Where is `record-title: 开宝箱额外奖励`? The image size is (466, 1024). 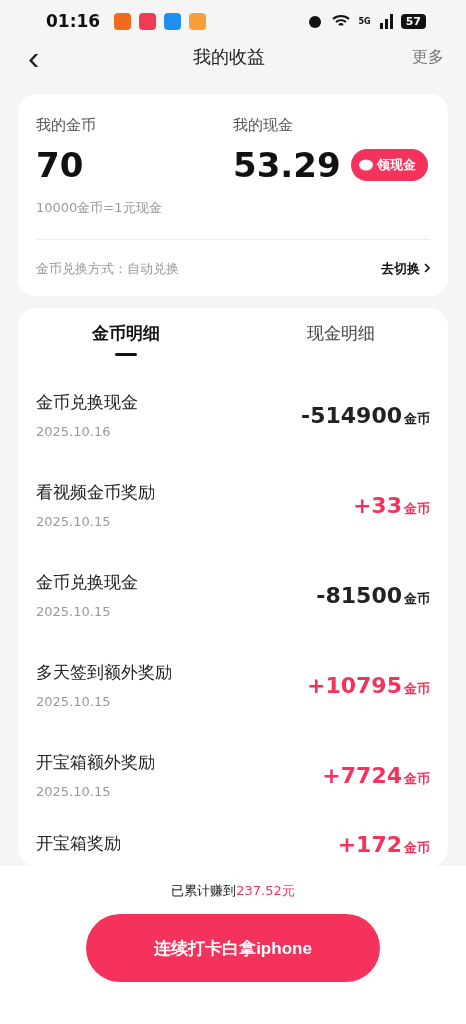
record-title: 开宝箱额外奖励 is located at coordinates (95, 762).